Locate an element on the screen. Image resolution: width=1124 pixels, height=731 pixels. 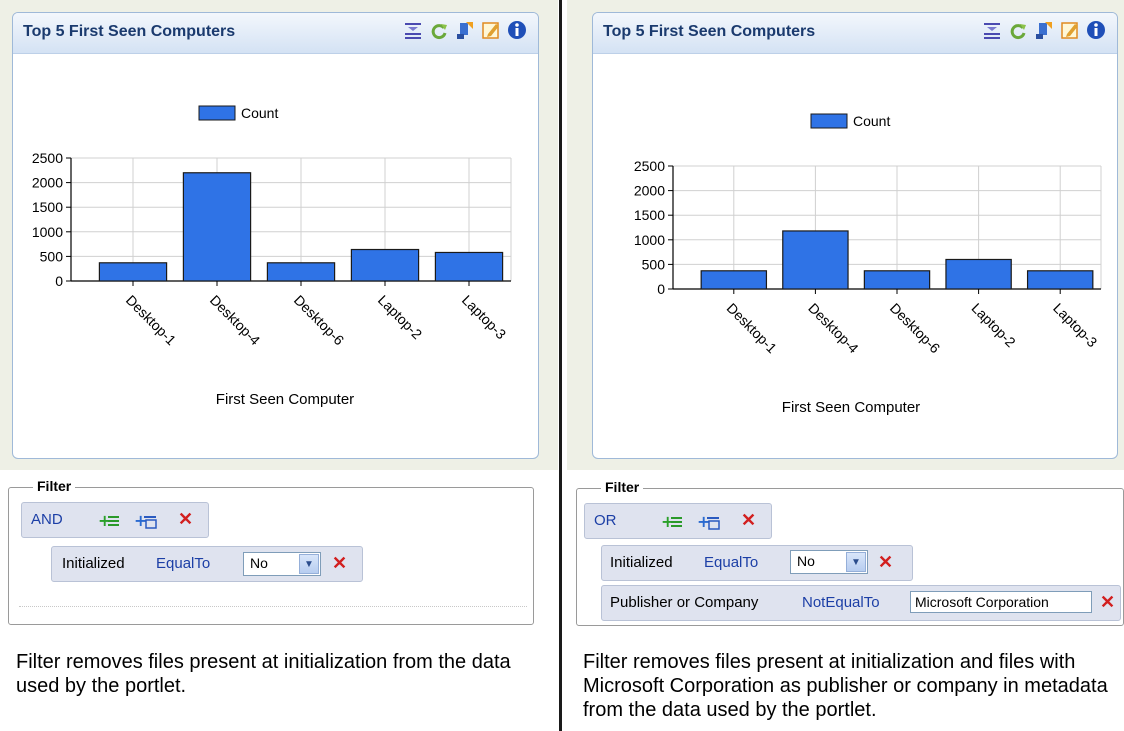
condition-operator: NotEqualTo is located at coordinates (841, 602).